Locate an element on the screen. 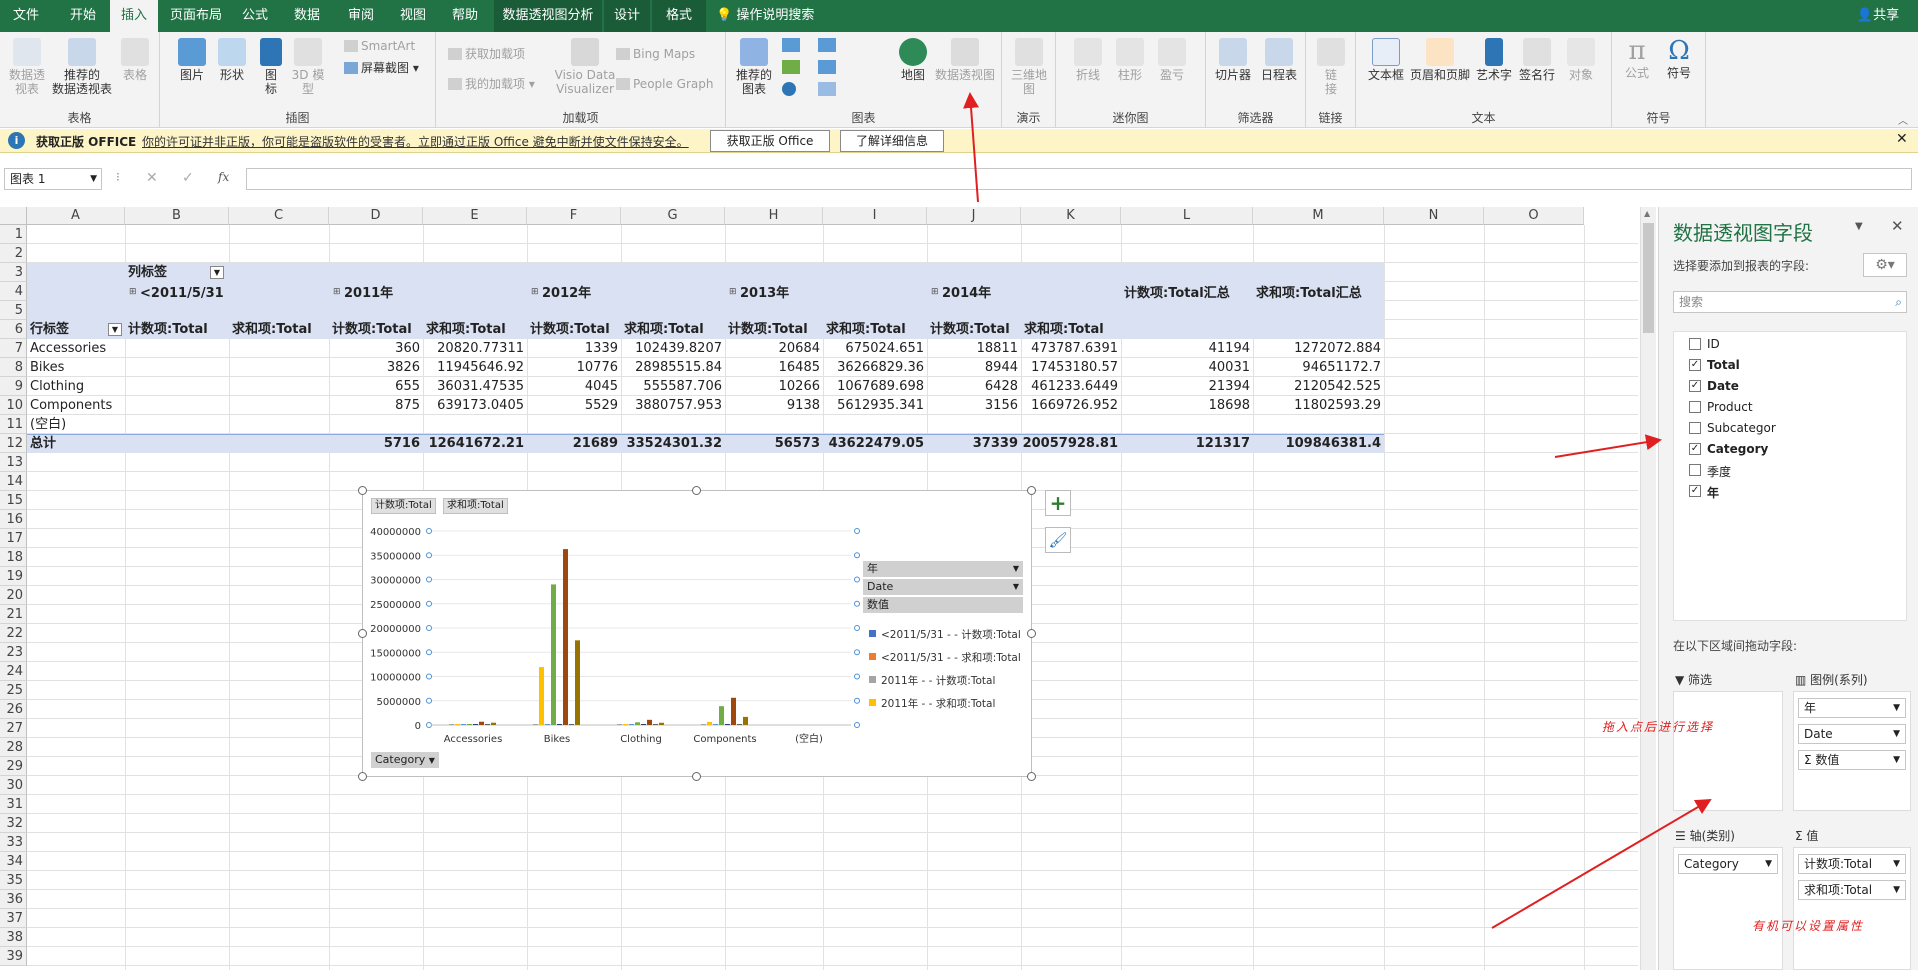  row-header: 22 is located at coordinates (13, 633).